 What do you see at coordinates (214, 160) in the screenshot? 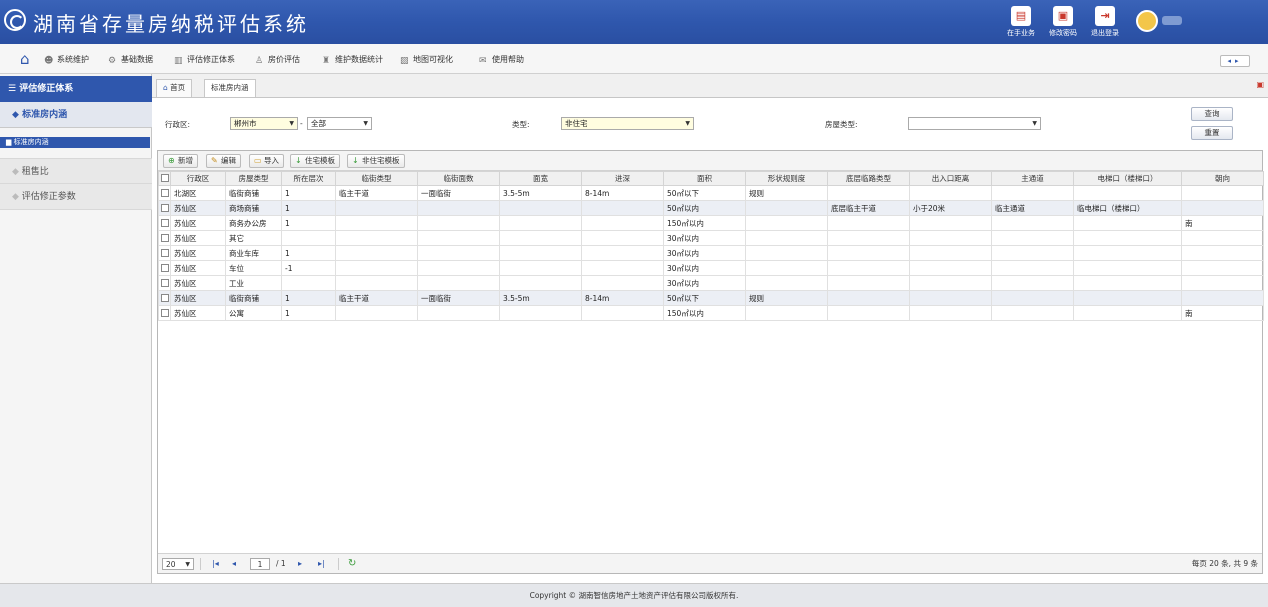
I see `pencil-icon: ✎` at bounding box center [214, 160].